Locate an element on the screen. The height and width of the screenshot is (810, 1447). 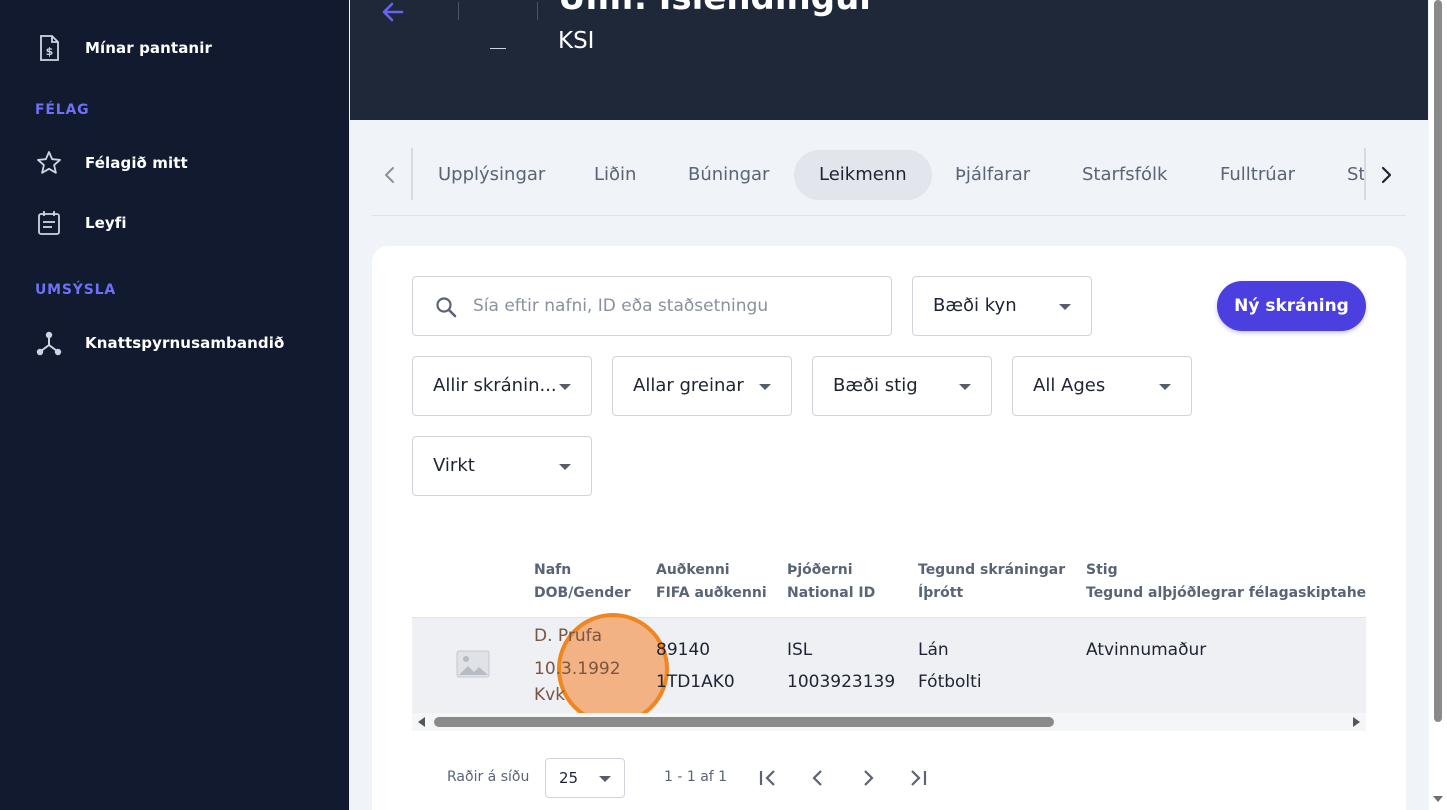
hierarchy-icon is located at coordinates (49, 343).